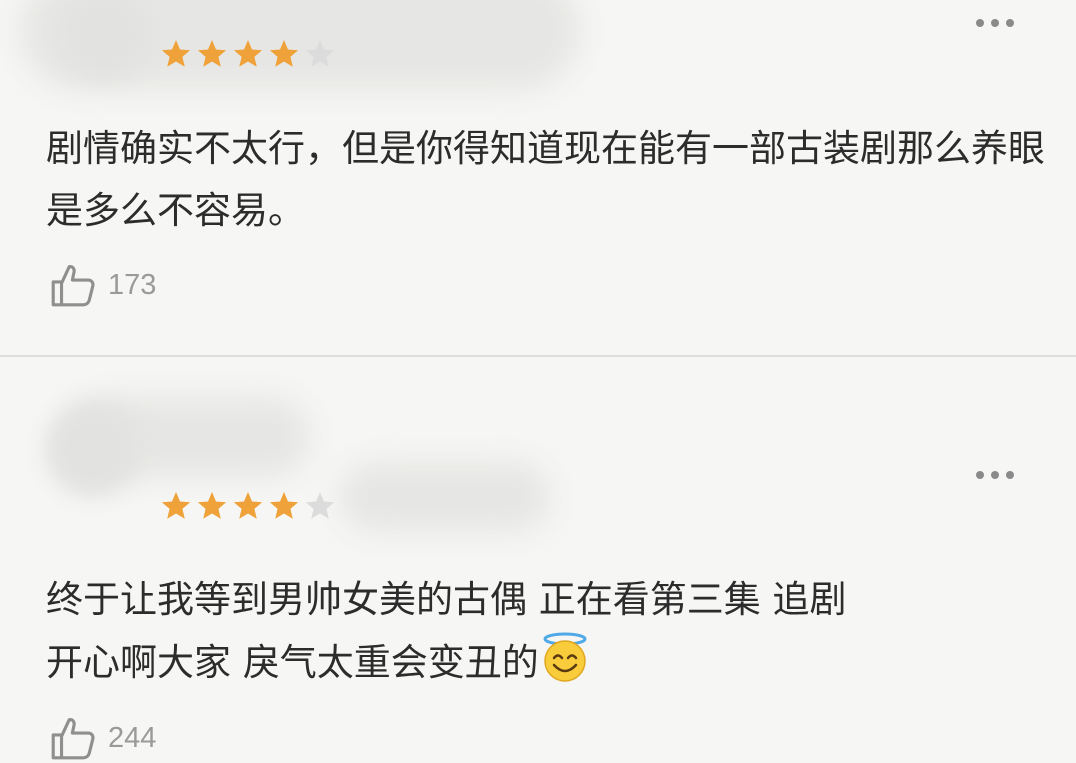 The width and height of the screenshot is (1076, 763). I want to click on review-text-line: 开心啊大家 戾气太重会变丑的, so click(546, 662).